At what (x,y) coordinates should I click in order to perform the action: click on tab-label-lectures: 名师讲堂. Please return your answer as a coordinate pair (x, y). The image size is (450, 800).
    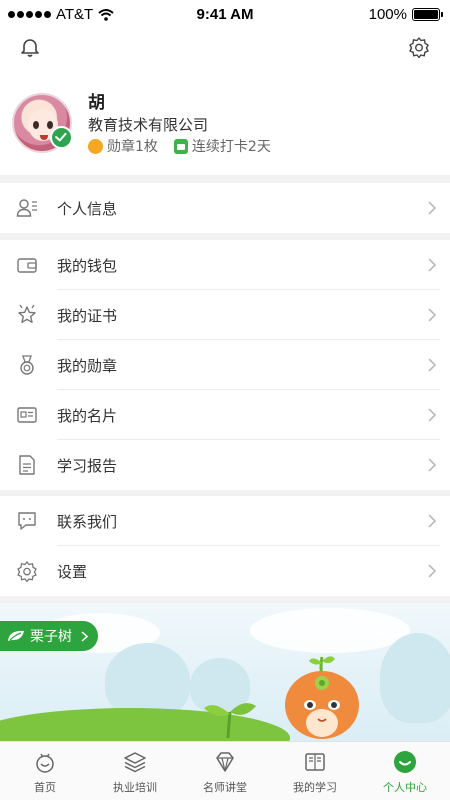
    Looking at the image, I should click on (225, 787).